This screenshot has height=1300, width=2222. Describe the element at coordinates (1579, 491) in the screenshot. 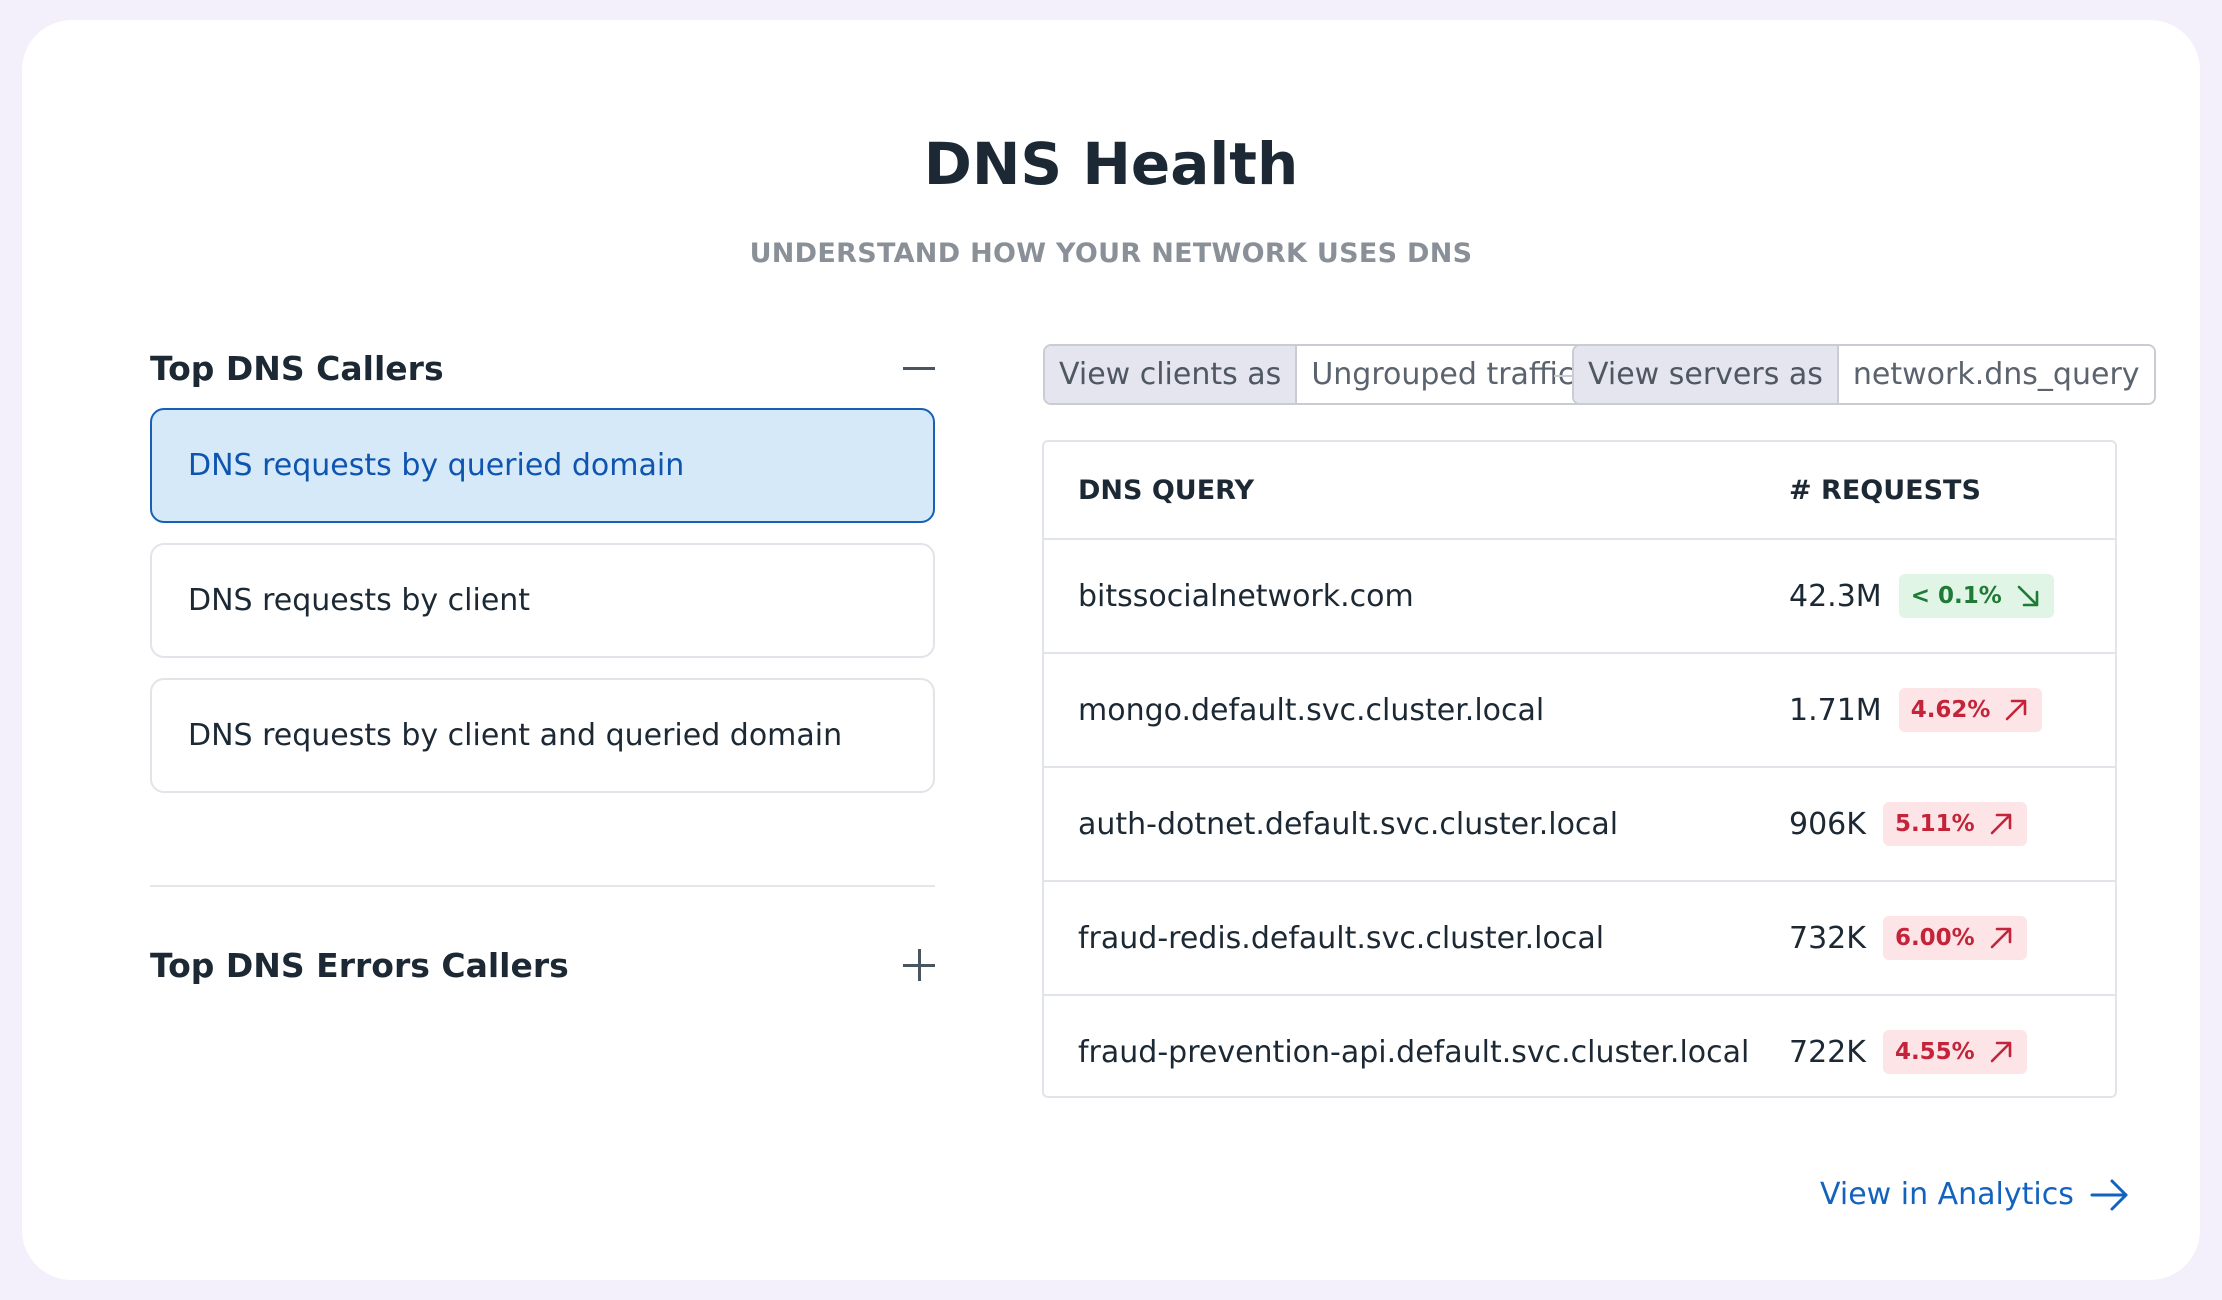

I see `table-header: DNS QUERY # REQUESTS` at that location.